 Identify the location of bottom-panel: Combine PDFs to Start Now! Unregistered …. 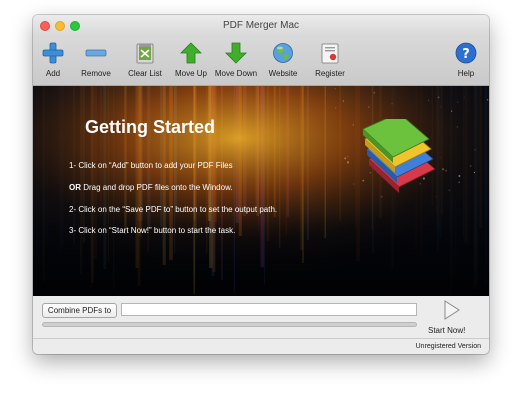
(261, 325).